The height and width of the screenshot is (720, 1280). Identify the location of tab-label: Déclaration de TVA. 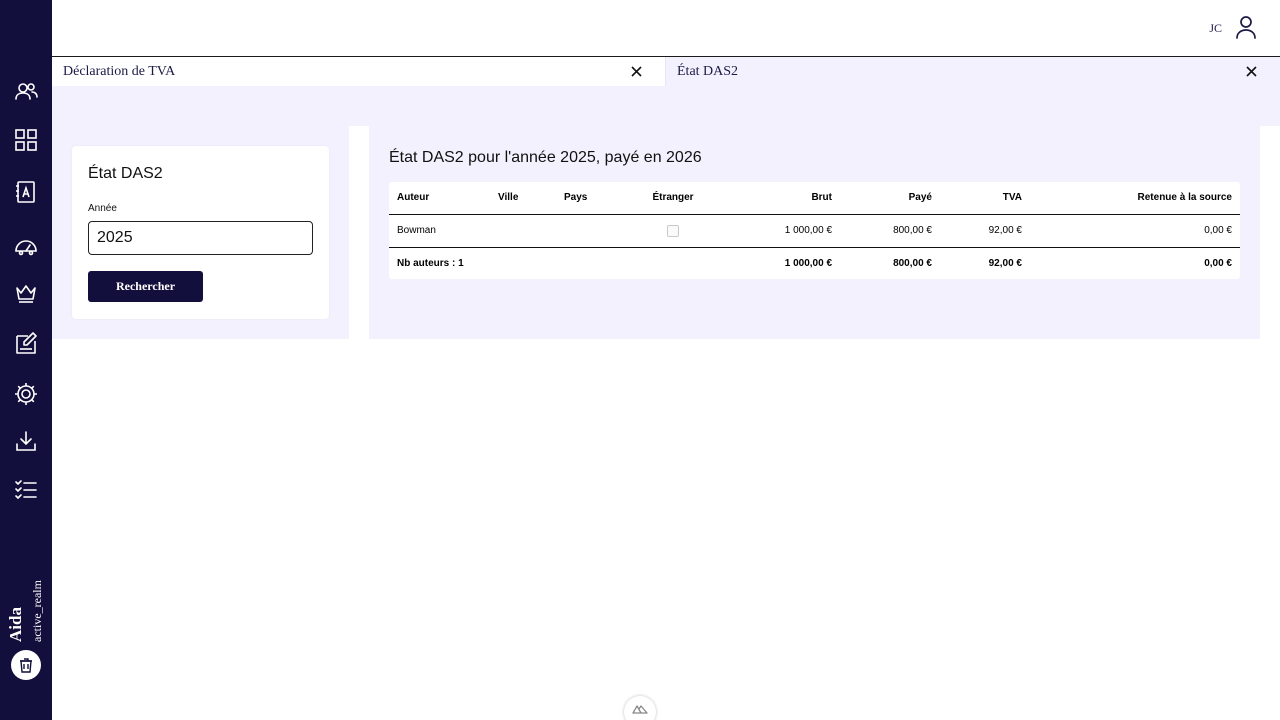
(119, 71).